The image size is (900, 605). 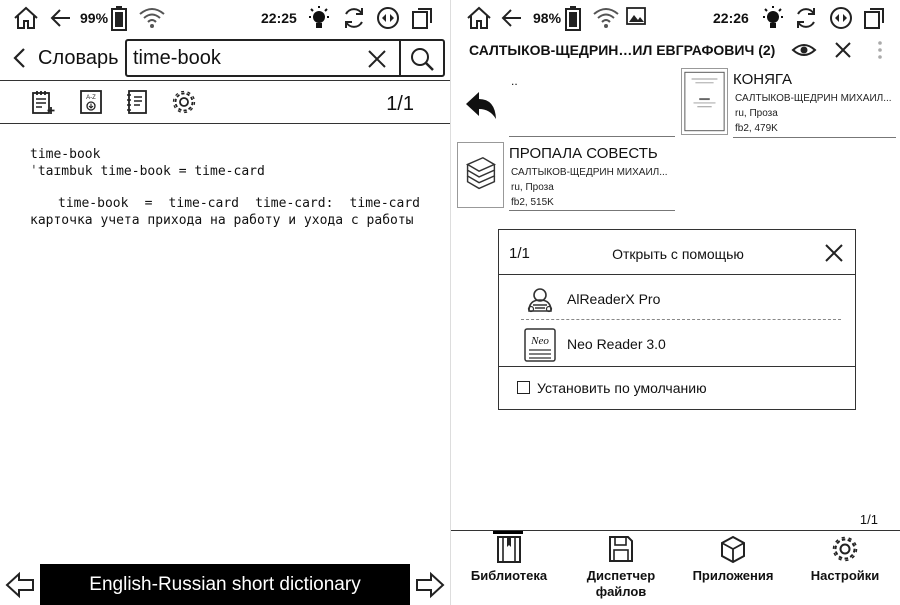 I want to click on clock: 22:26, so click(x=731, y=18).